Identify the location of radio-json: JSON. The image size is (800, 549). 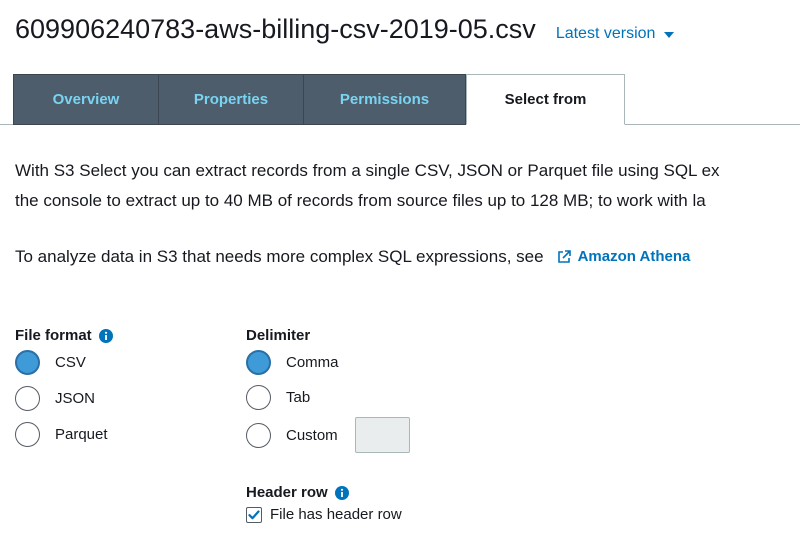
(55, 398).